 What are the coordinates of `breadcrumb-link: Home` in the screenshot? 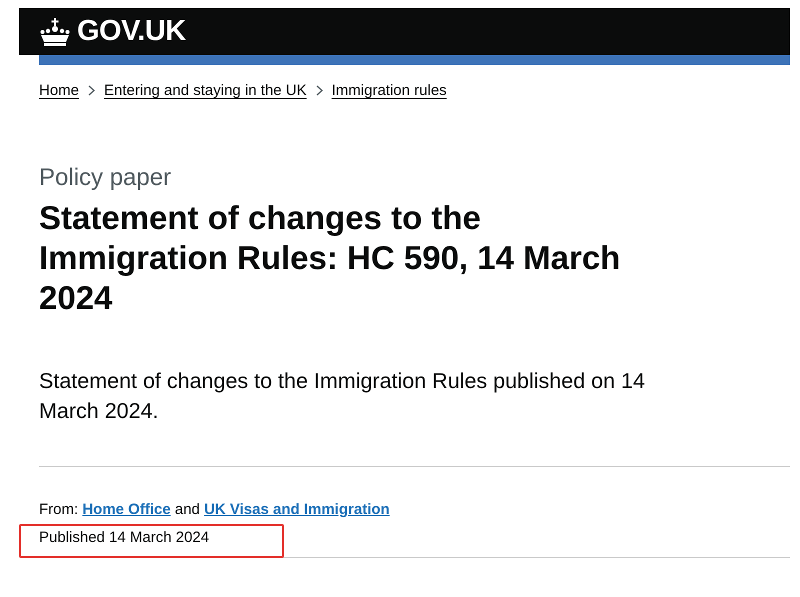 It's located at (59, 90).